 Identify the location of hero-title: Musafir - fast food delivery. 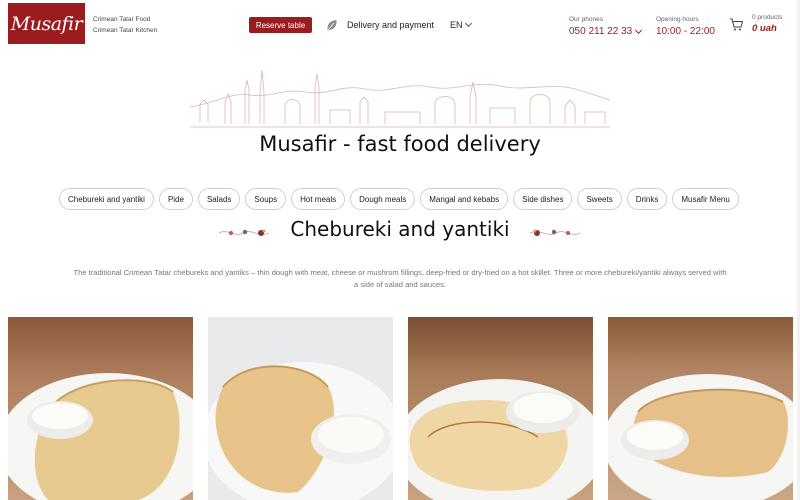
(400, 144).